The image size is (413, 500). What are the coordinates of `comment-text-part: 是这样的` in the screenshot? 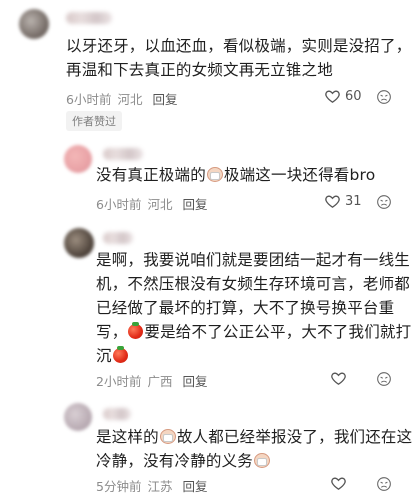 It's located at (127, 437).